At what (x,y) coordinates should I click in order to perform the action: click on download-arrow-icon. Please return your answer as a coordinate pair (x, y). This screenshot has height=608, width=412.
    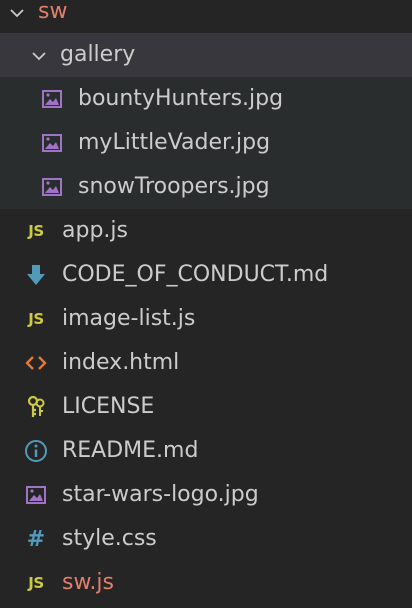
    Looking at the image, I should click on (36, 275).